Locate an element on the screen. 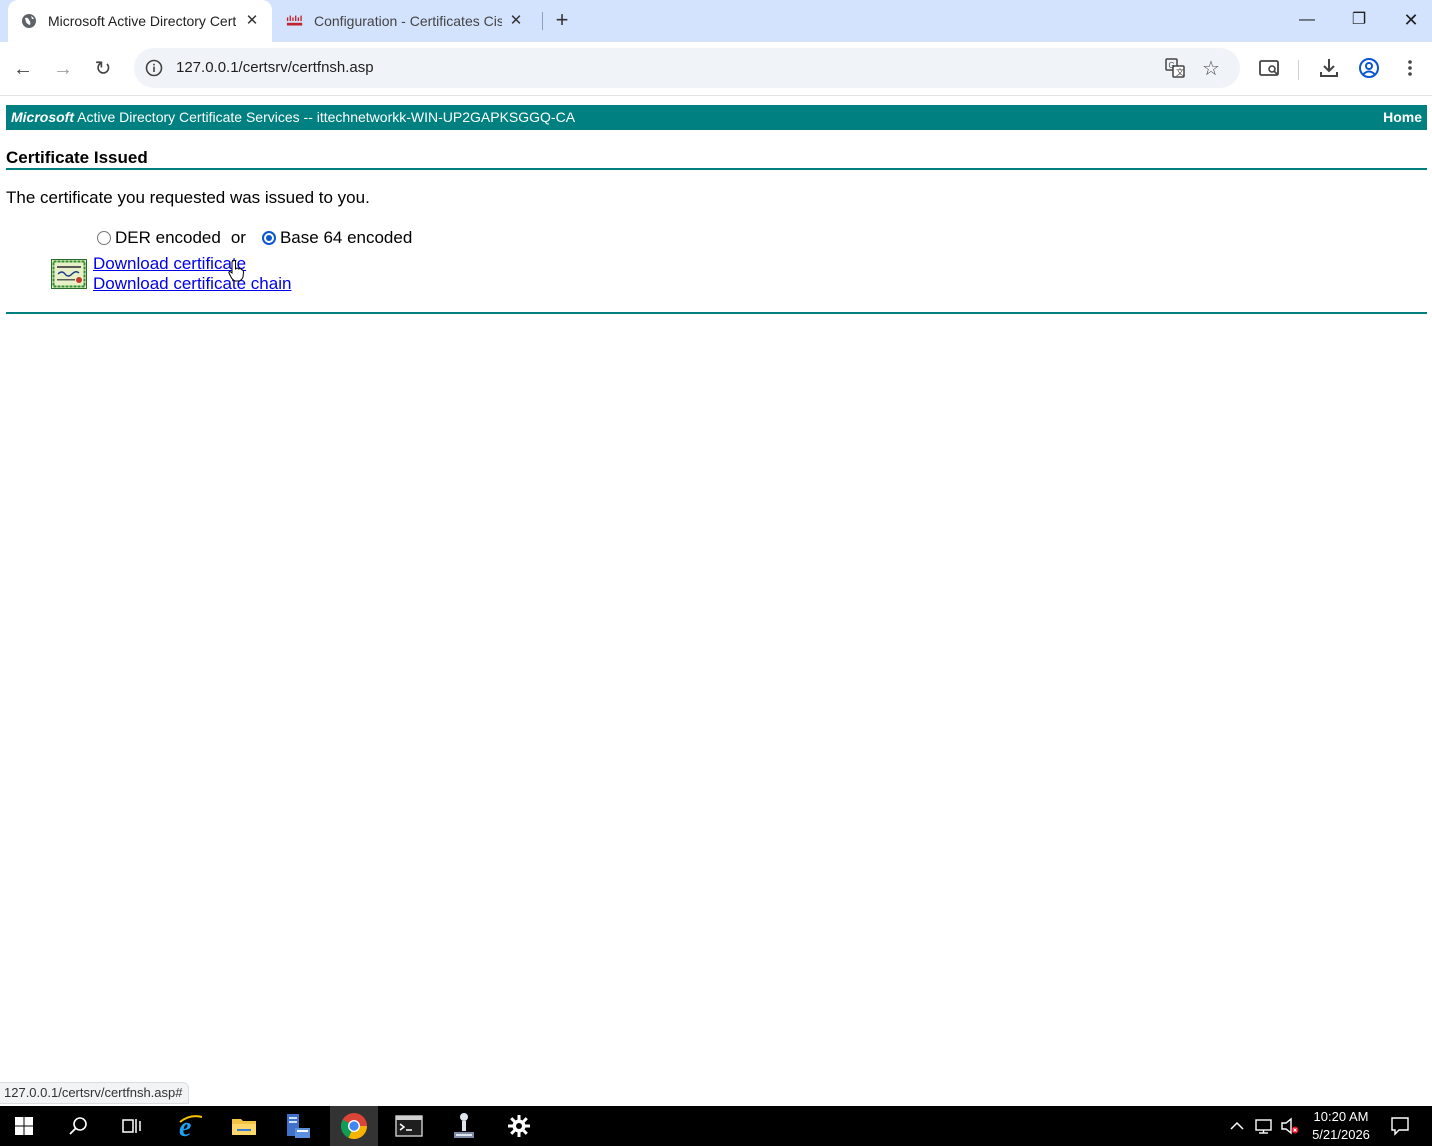  tray-chevron-up-icon is located at coordinates (1238, 1126).